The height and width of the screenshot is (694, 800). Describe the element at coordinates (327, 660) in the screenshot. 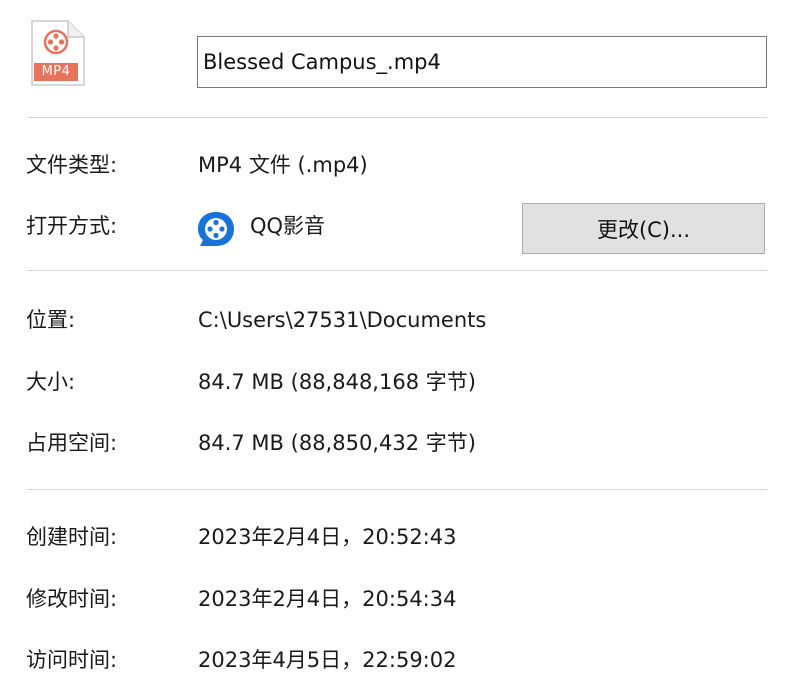

I see `accessed-value: 2023年4月5日，22:59:02` at that location.